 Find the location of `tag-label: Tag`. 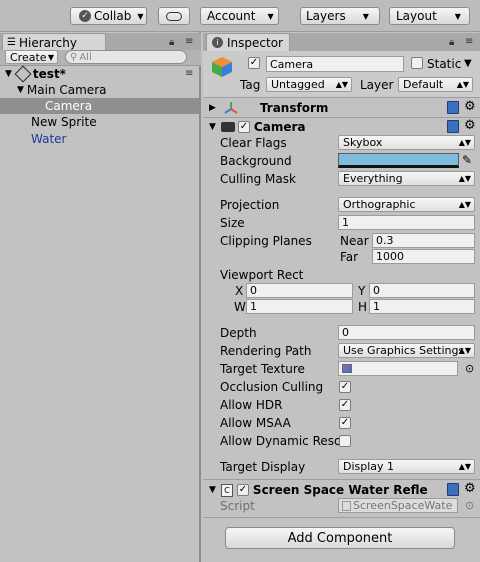

tag-label: Tag is located at coordinates (250, 85).